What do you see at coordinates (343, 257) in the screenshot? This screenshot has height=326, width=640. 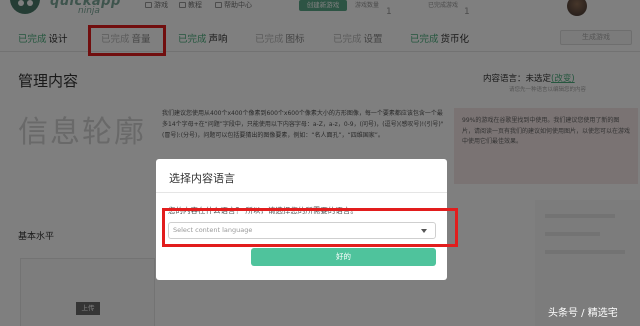 I see `ok-button: 好的` at bounding box center [343, 257].